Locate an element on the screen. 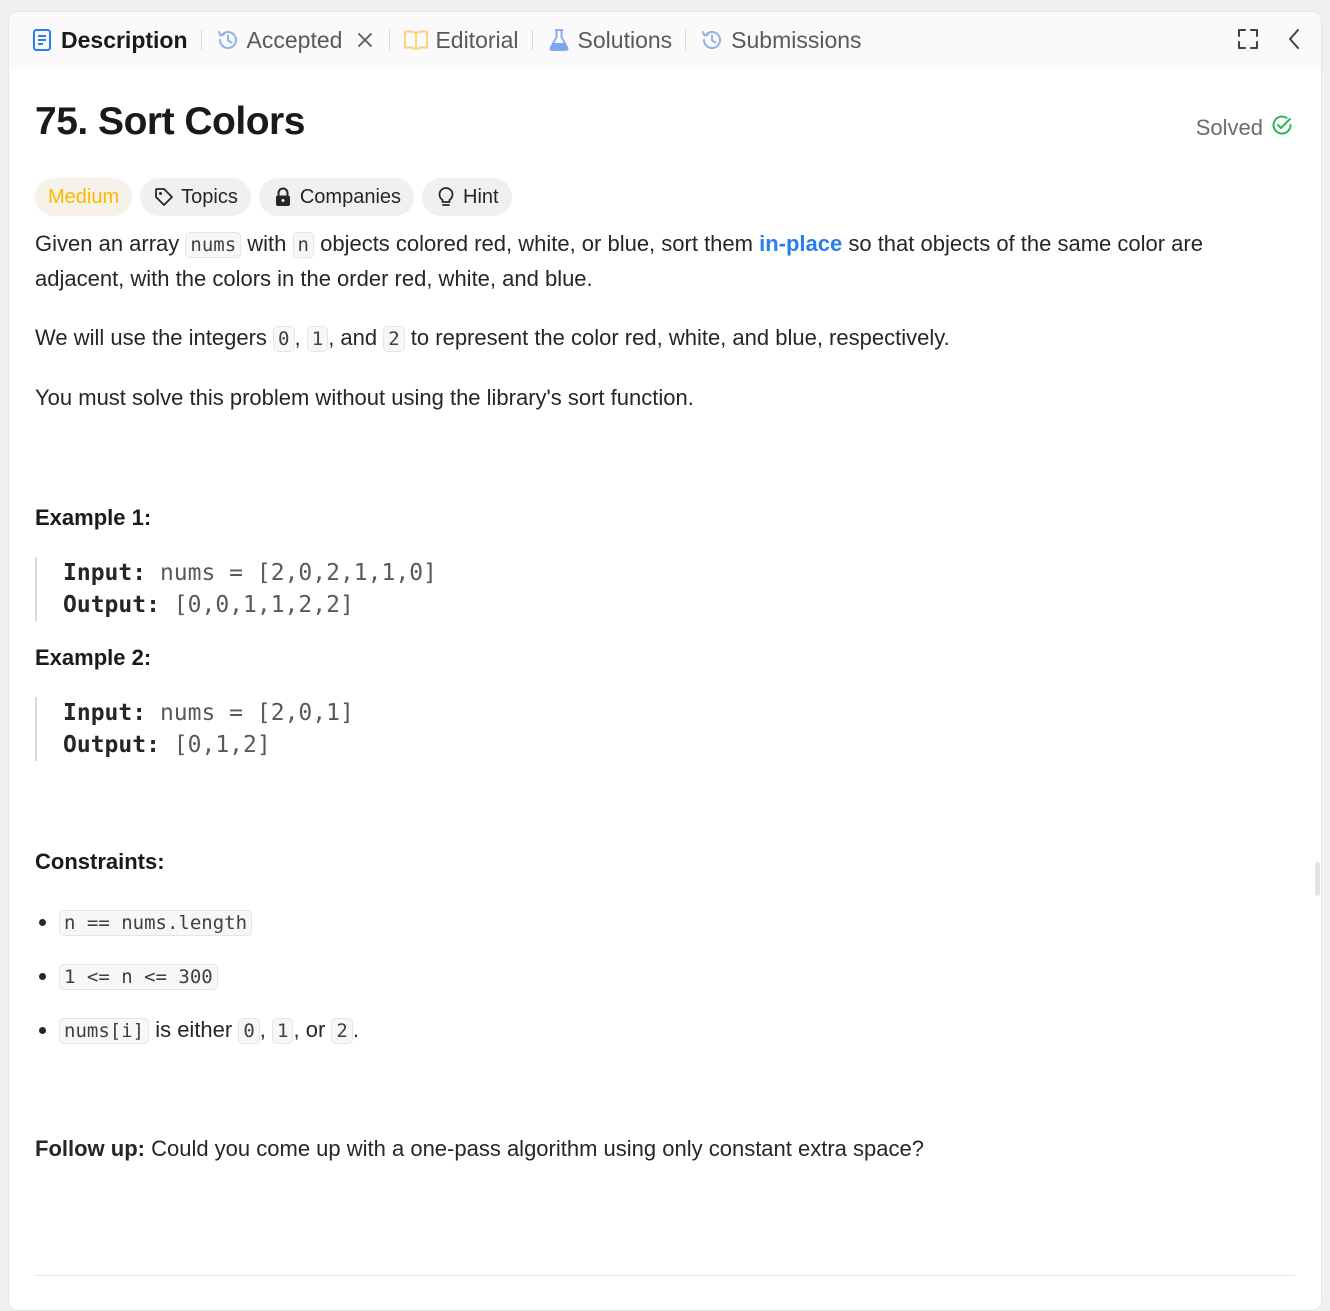  example-input: Input: nums = [2,0,1] is located at coordinates (208, 713).